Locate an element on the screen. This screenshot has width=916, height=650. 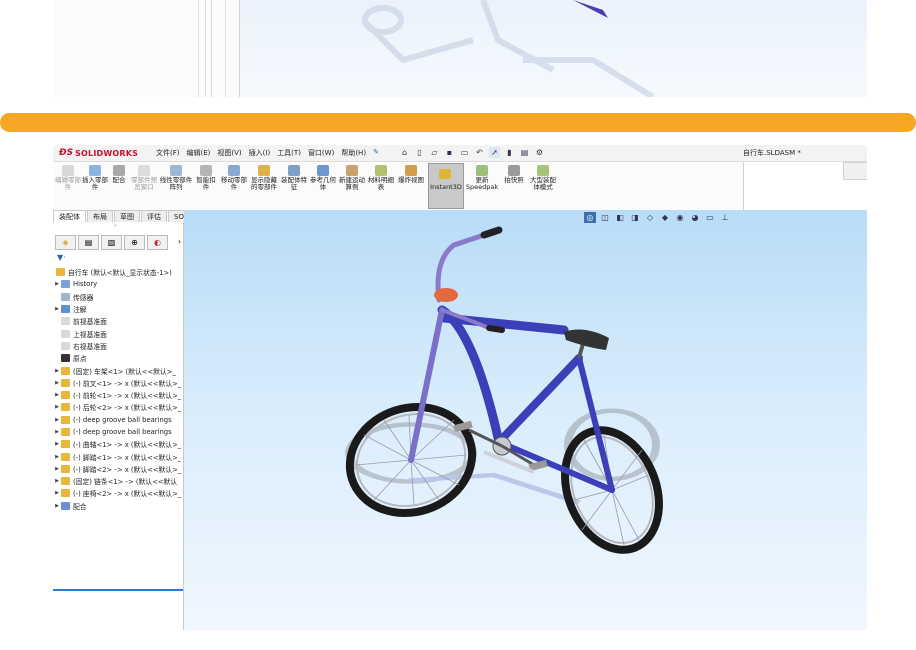
tree-item: ▶ (-) 后轮<2> -> x (默认<<默认>_ is located at coordinates (118, 407).